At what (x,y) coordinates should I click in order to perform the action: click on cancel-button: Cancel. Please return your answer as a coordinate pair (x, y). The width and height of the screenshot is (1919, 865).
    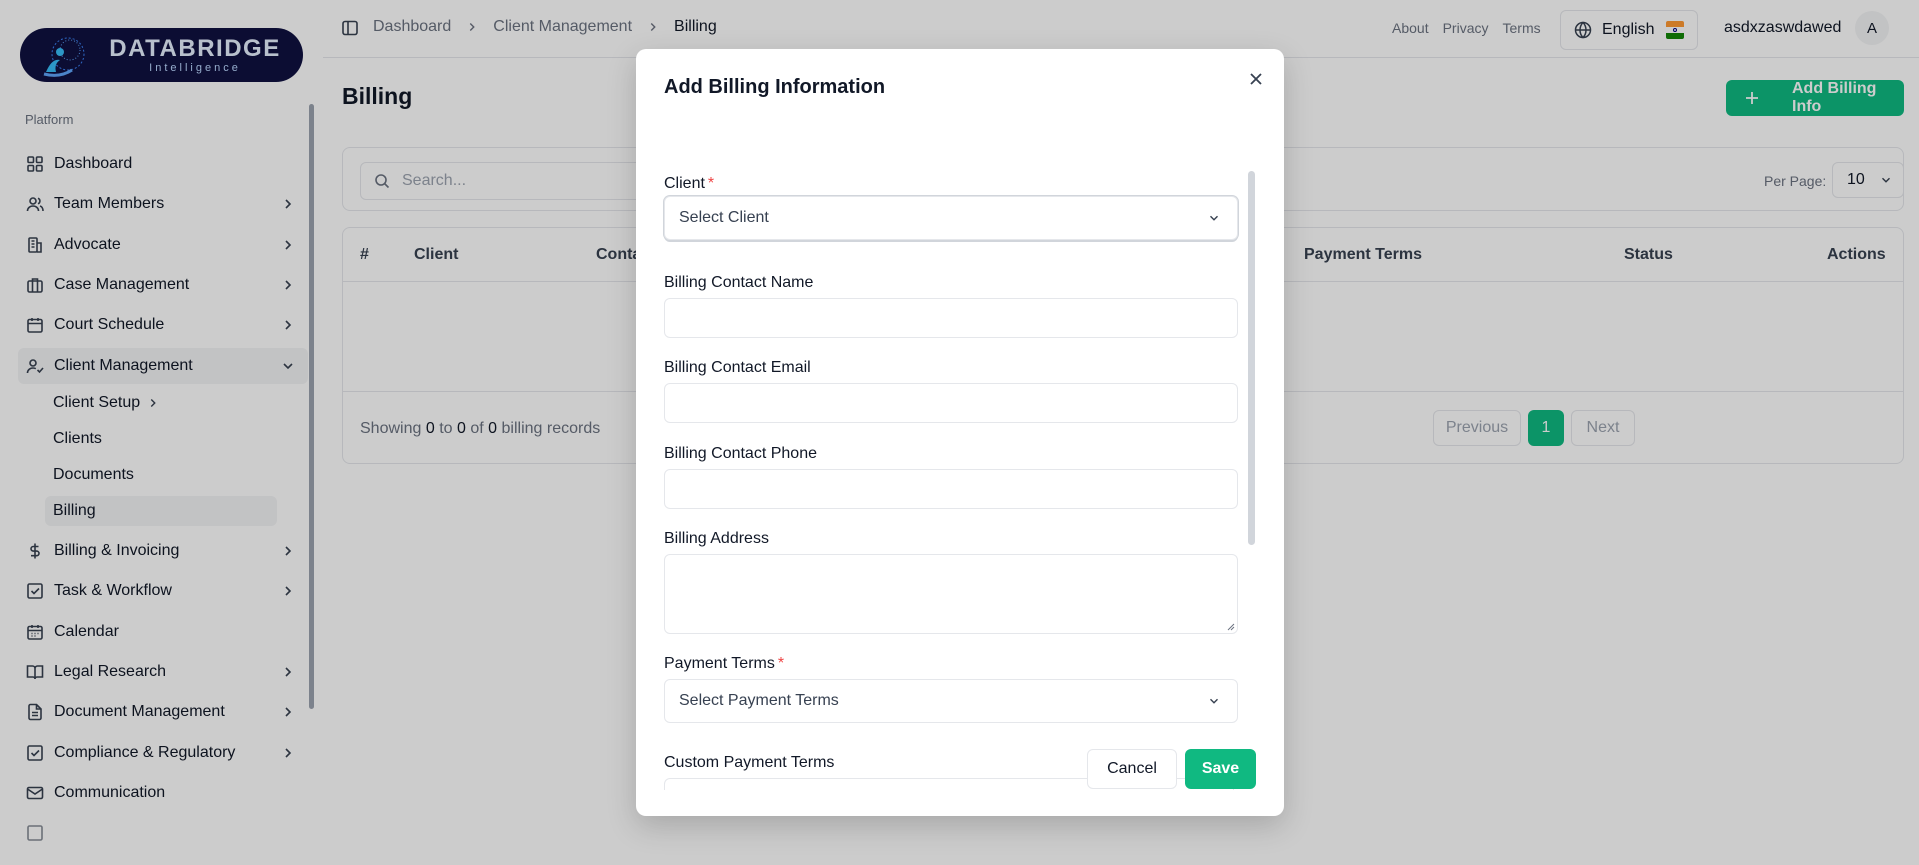
    Looking at the image, I should click on (1132, 769).